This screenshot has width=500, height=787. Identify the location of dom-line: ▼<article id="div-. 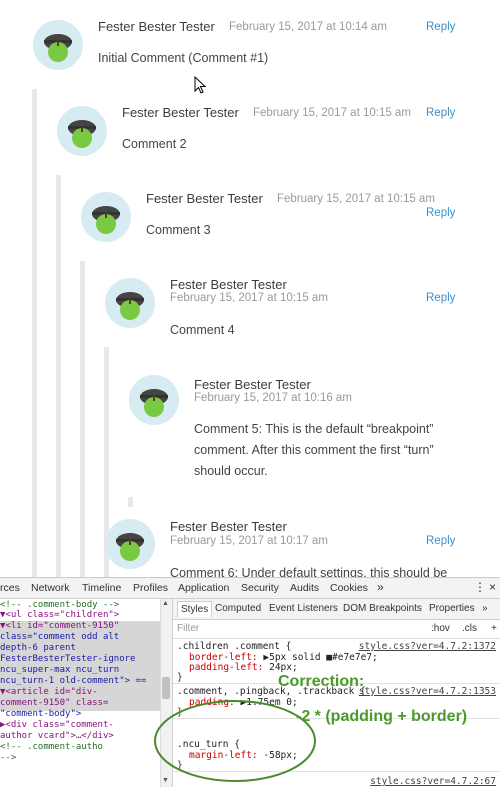
(49, 692).